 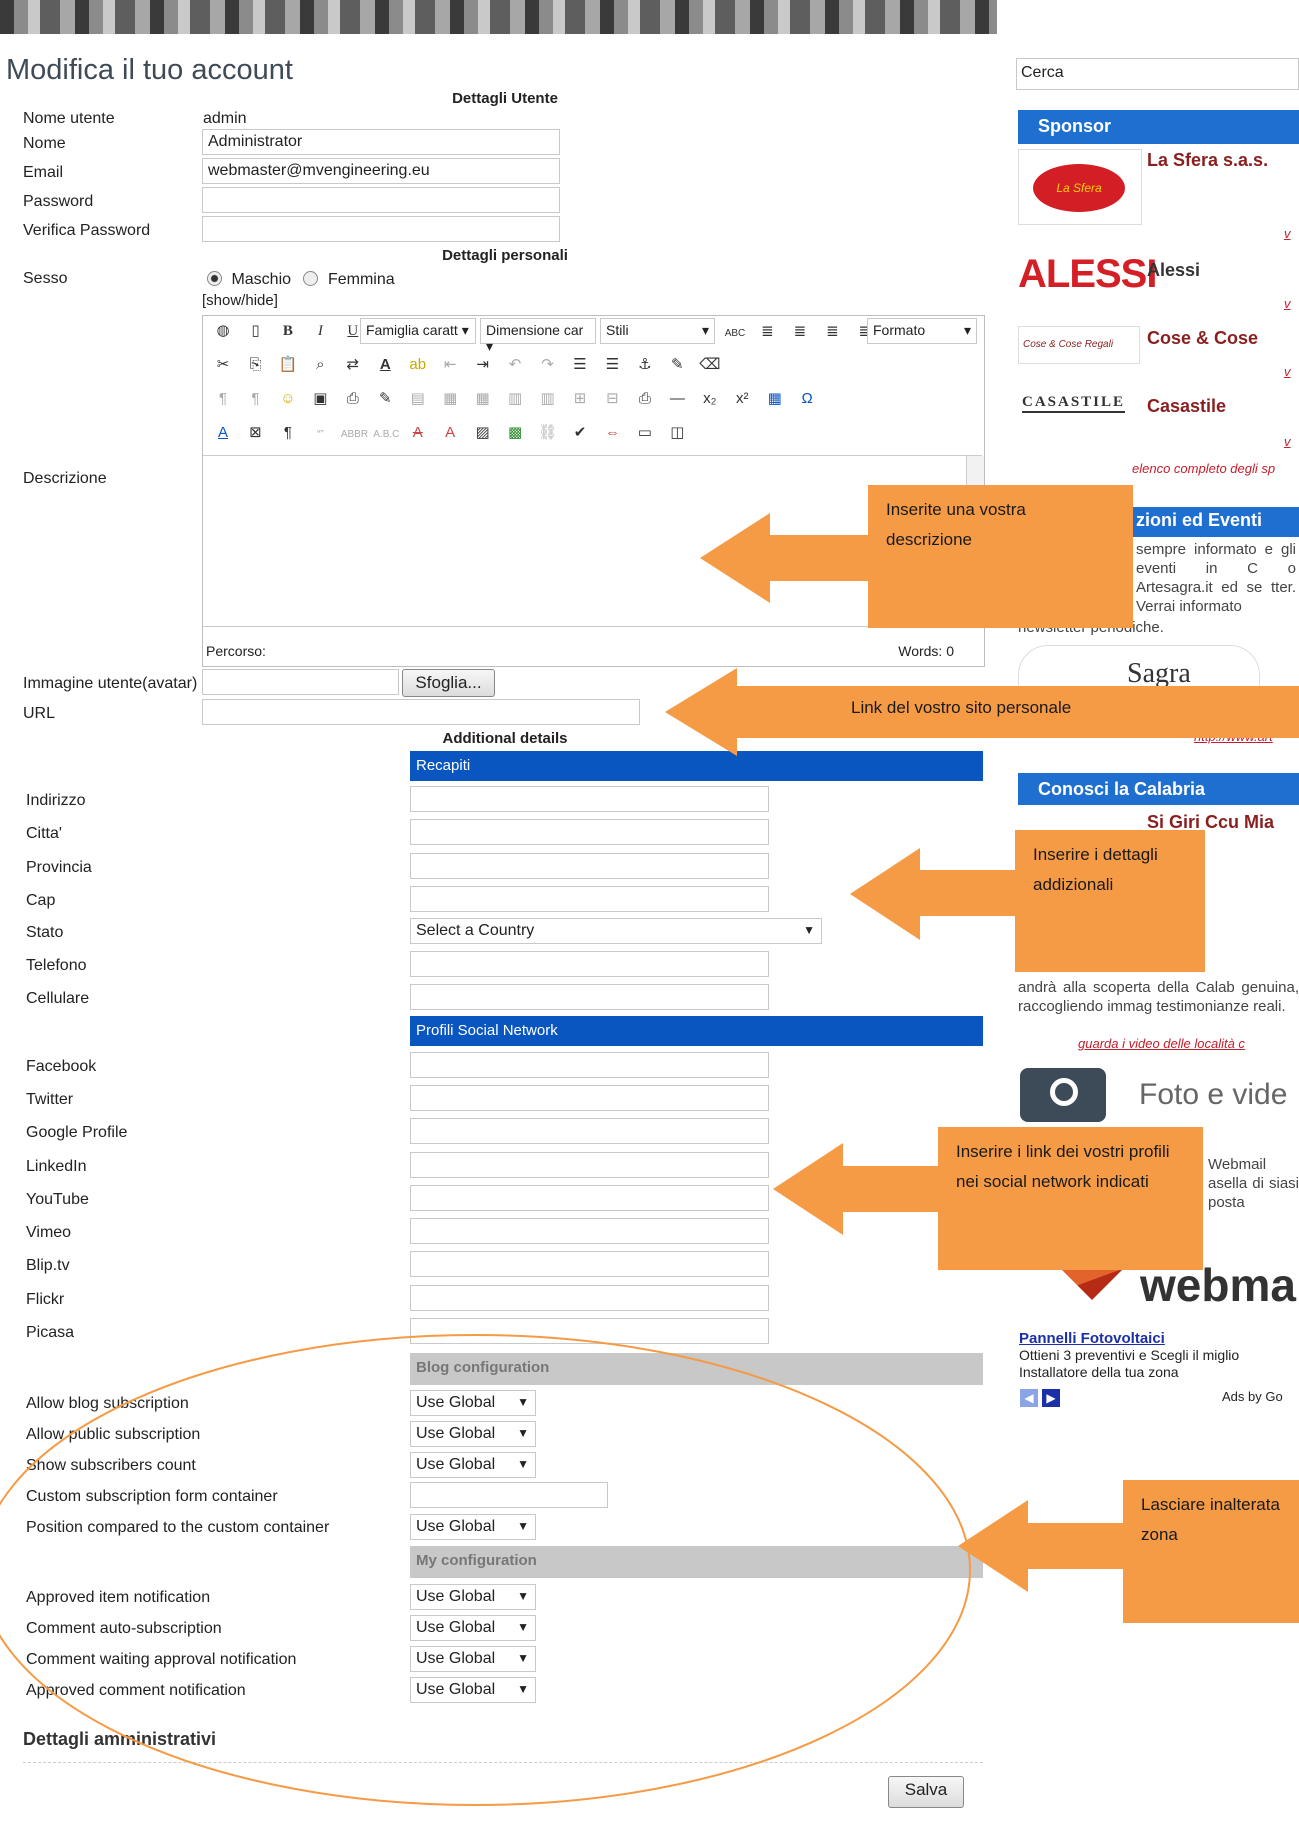 I want to click on sponsor-more-link-4: v, so click(x=1287, y=441).